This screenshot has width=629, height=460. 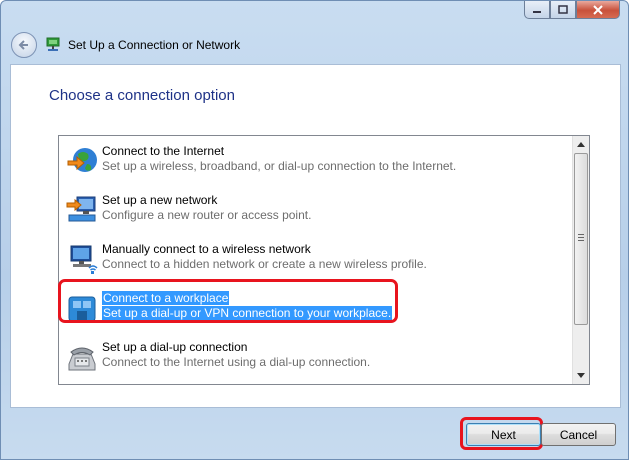 What do you see at coordinates (154, 45) in the screenshot?
I see `window-title: Set Up a Connection or Network` at bounding box center [154, 45].